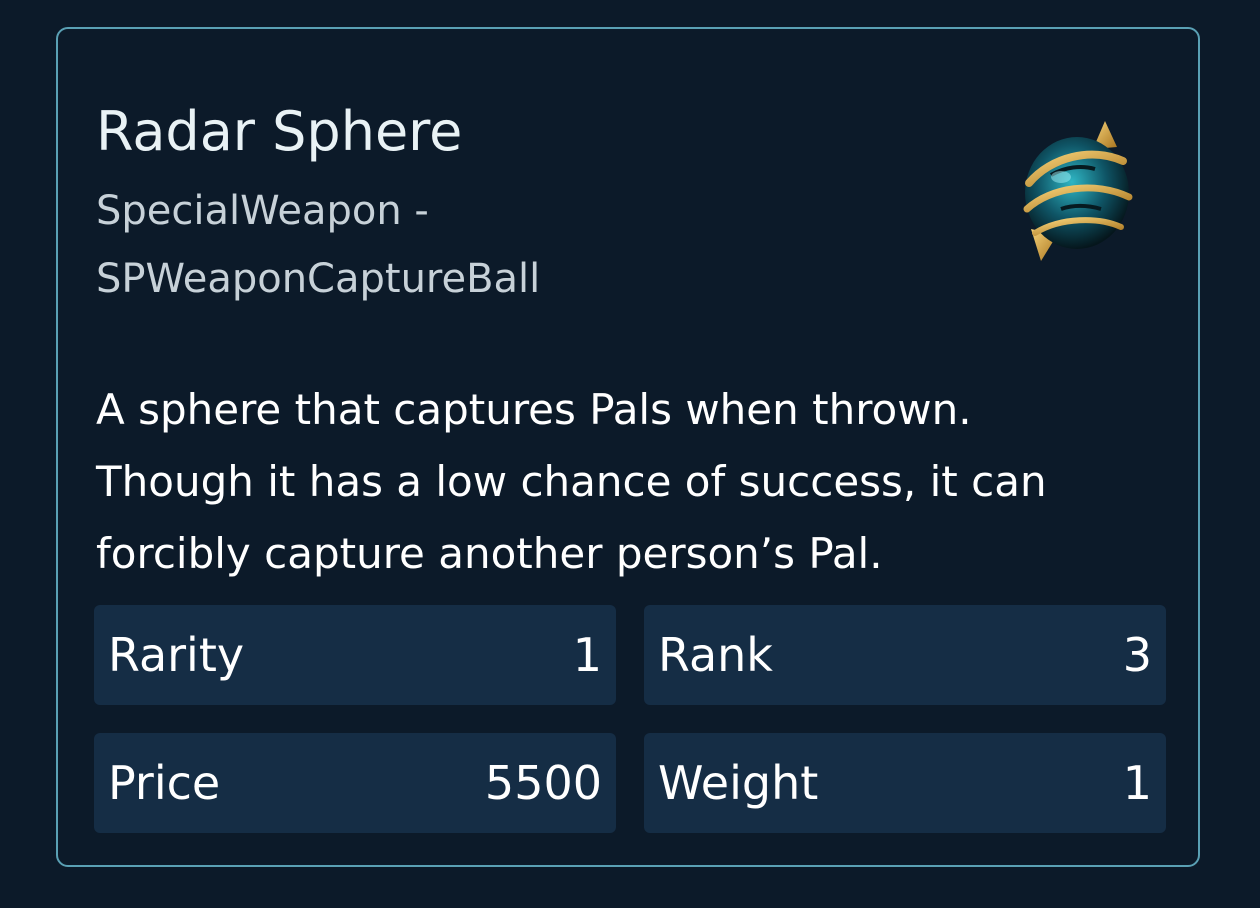 The width and height of the screenshot is (1260, 908). What do you see at coordinates (262, 211) in the screenshot?
I see `item-category-line: SpecialWeapon -` at bounding box center [262, 211].